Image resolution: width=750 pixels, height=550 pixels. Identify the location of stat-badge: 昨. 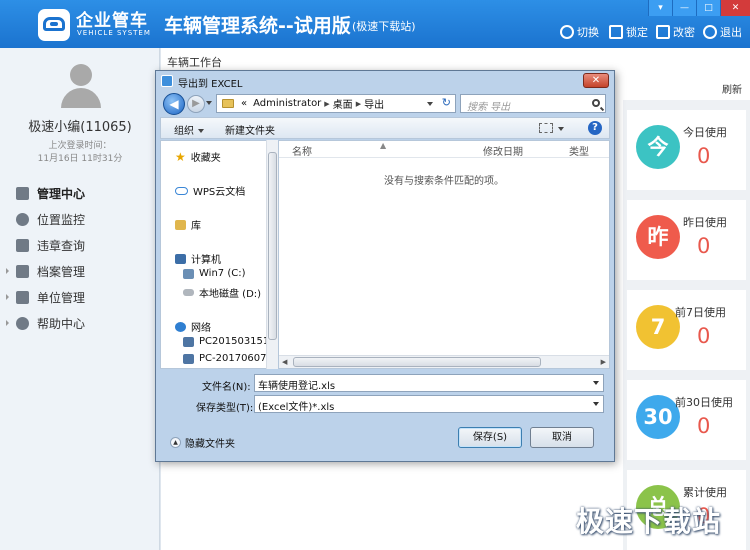
(658, 237).